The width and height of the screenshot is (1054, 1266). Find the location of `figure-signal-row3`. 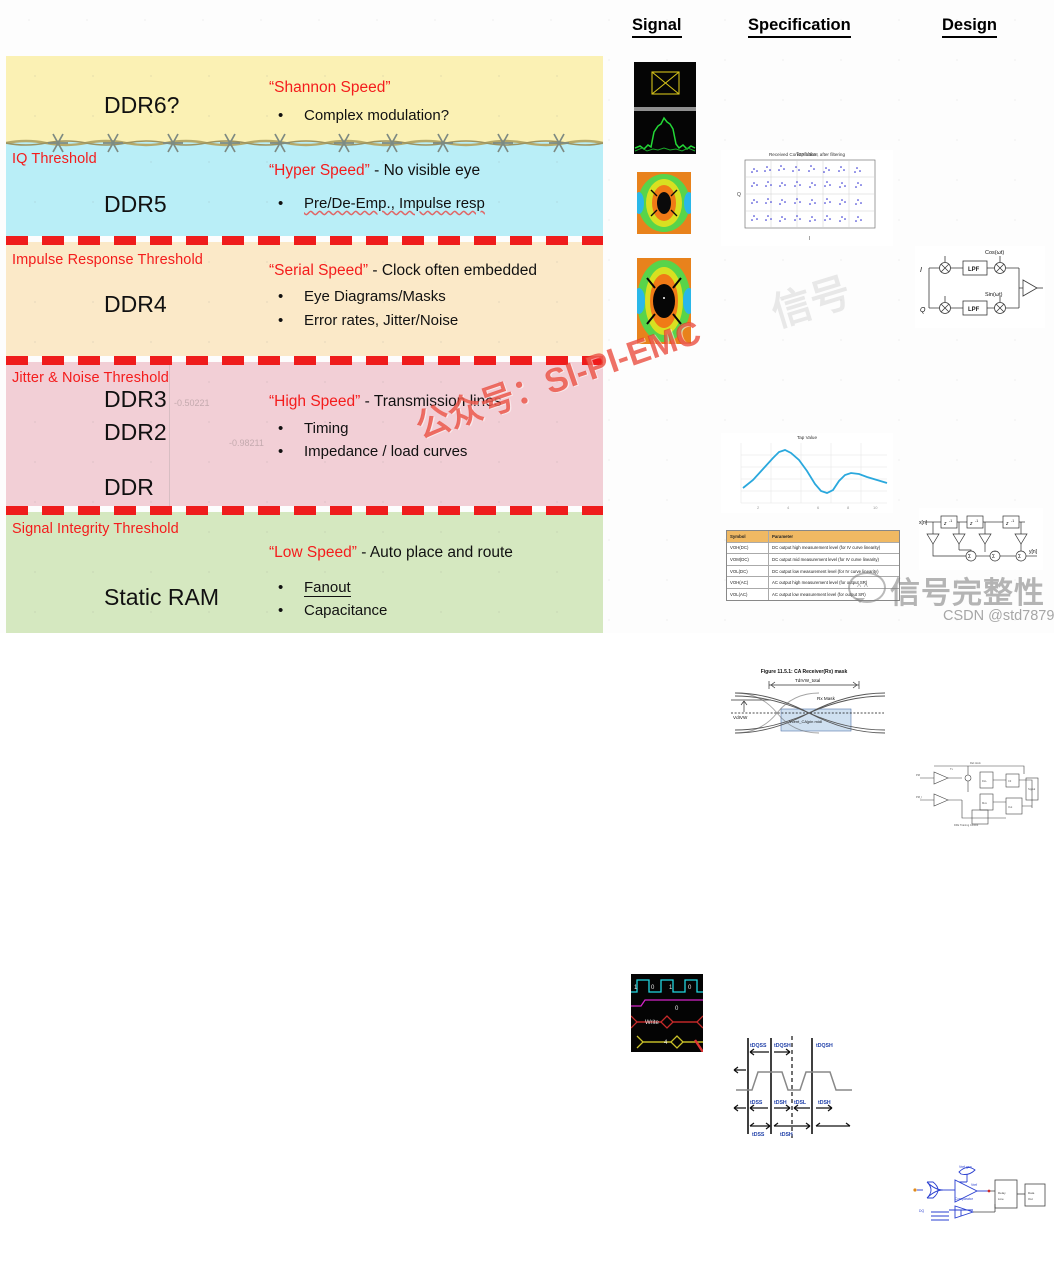

figure-signal-row3 is located at coordinates (664, 301).